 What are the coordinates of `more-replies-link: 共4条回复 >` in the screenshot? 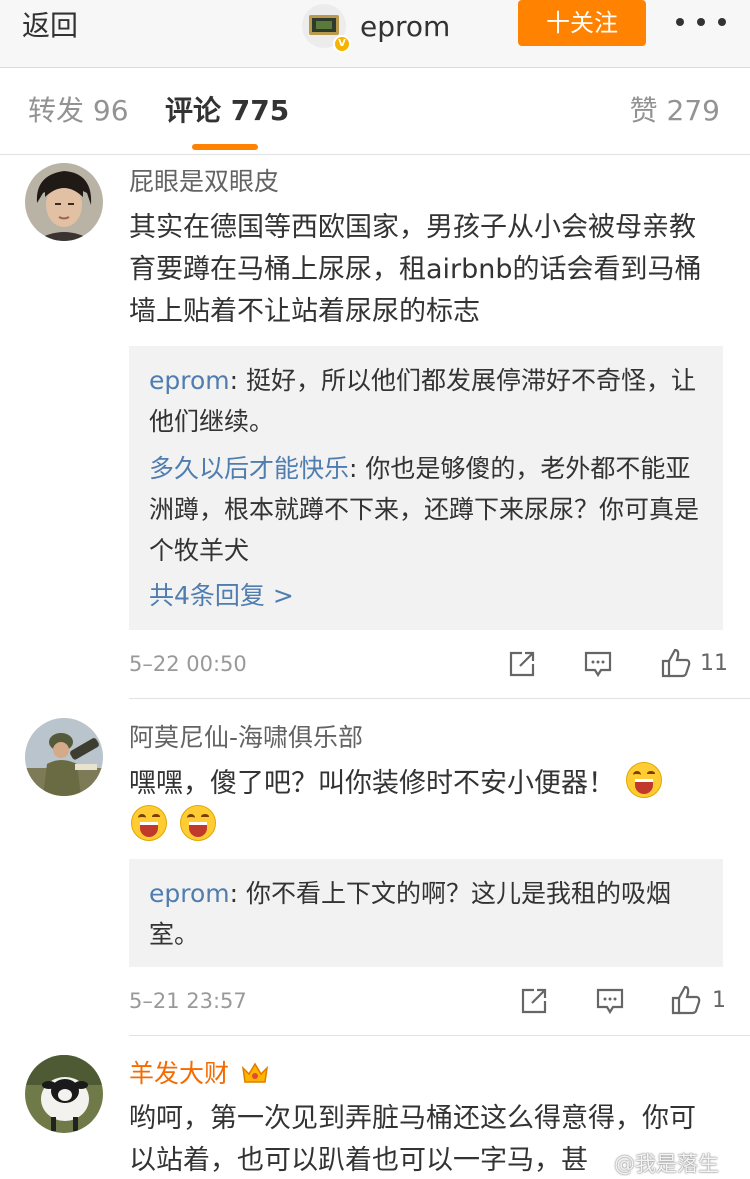 It's located at (426, 595).